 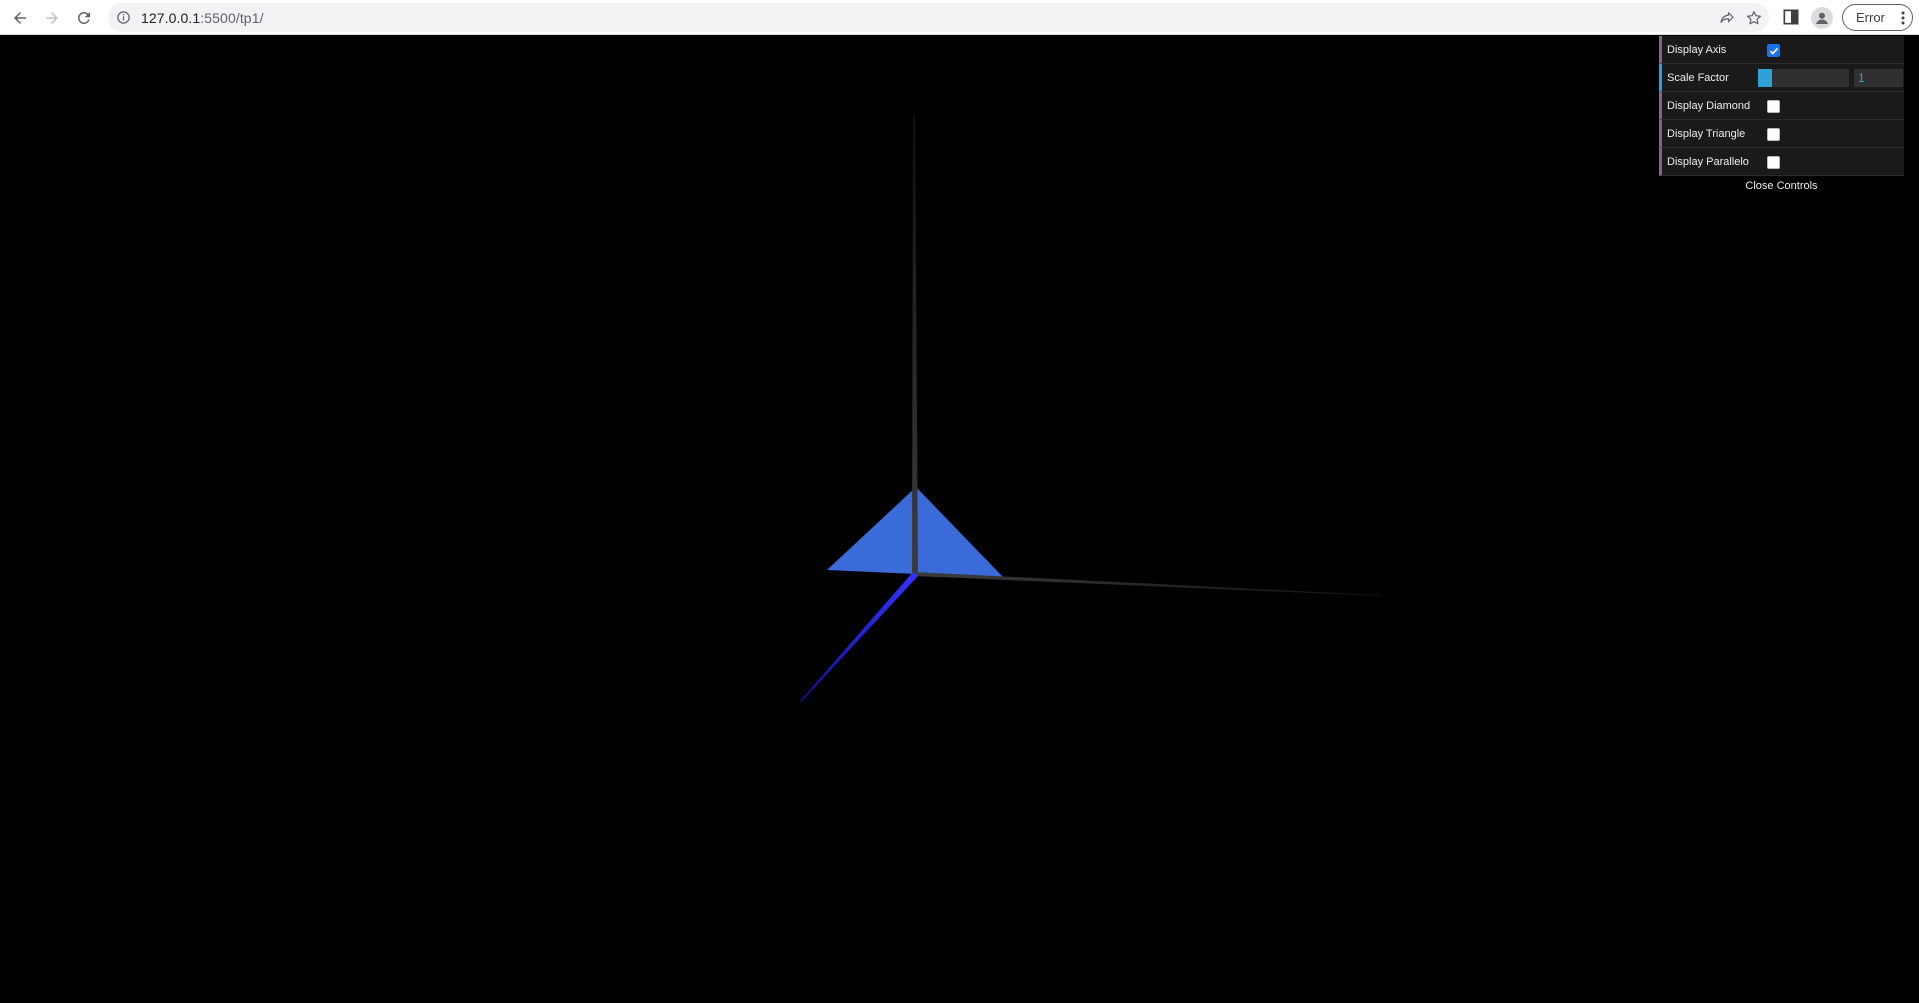 I want to click on browser-toolbar: 127.0.0.1:5500/tp1/ Error, so click(x=959, y=17).